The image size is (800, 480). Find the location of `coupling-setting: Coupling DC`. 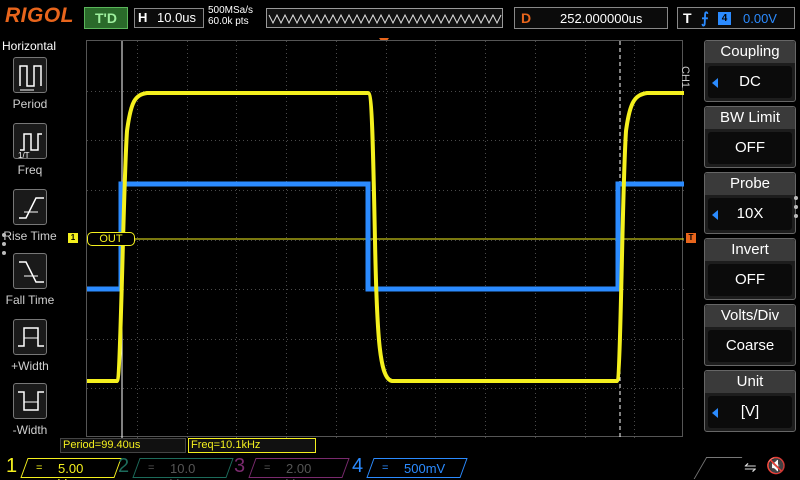

coupling-setting: Coupling DC is located at coordinates (750, 71).